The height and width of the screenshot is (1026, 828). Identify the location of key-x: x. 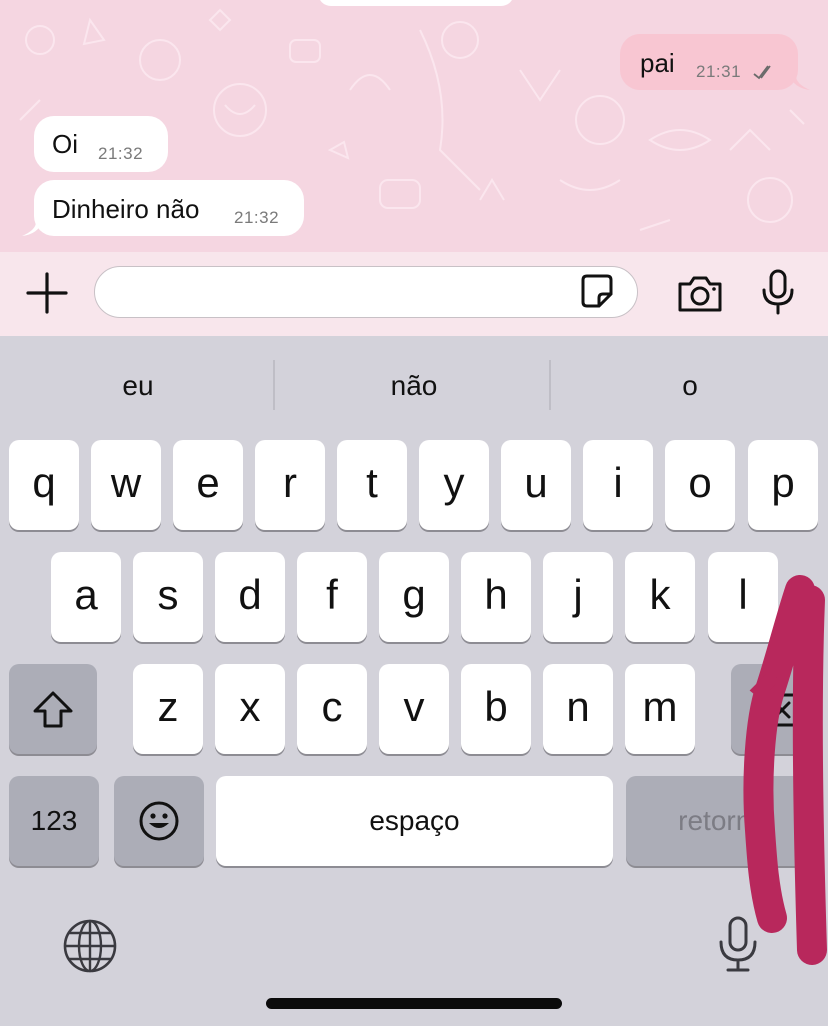
(250, 709).